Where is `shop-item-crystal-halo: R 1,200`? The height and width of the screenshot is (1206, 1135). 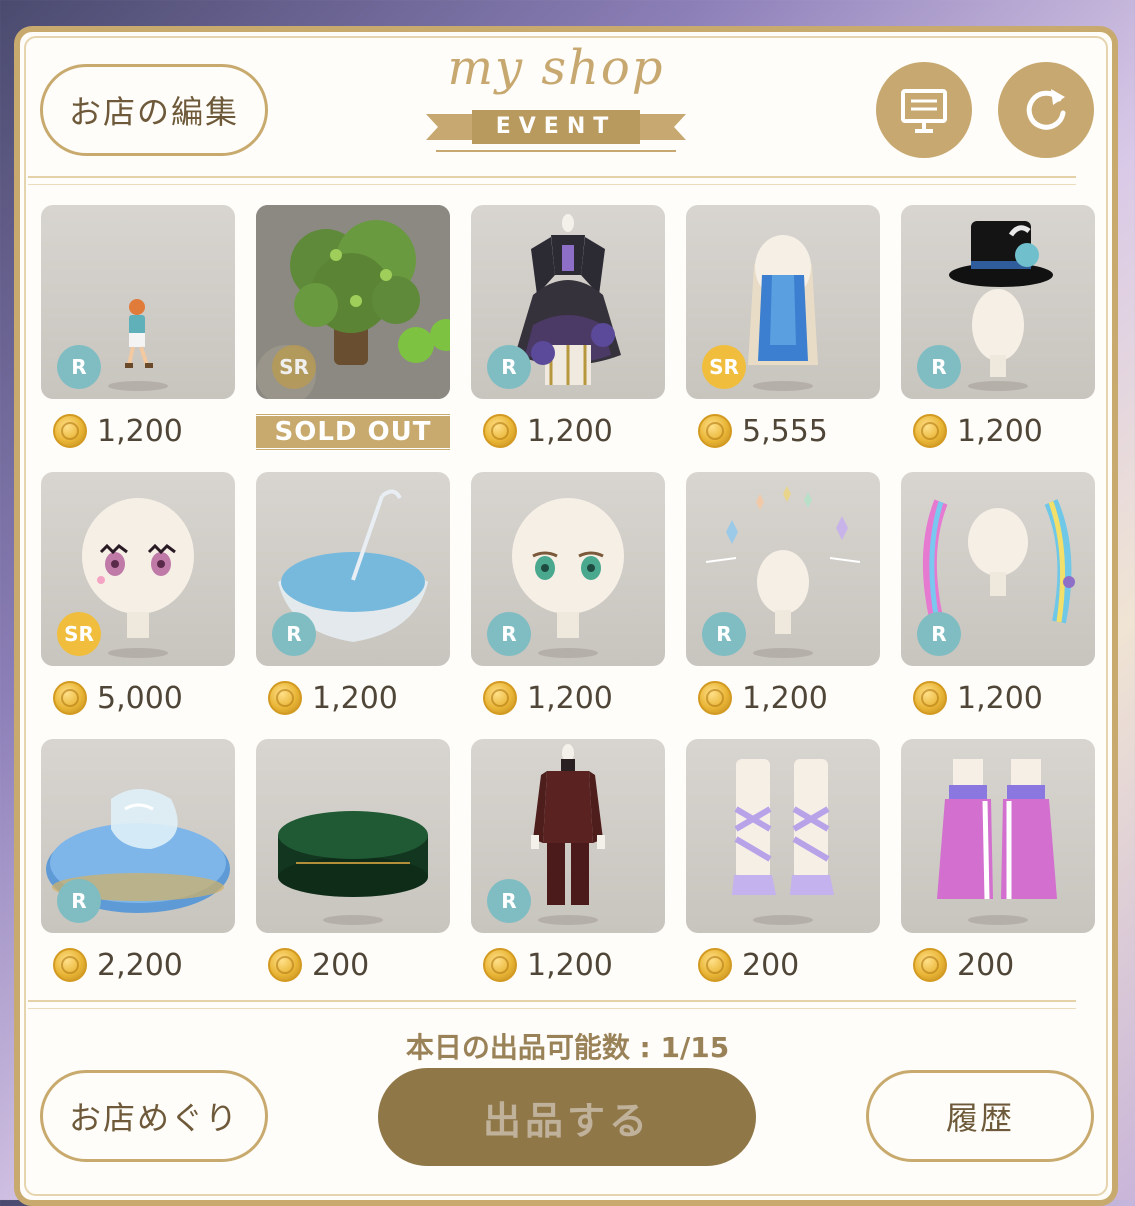 shop-item-crystal-halo: R 1,200 is located at coordinates (783, 602).